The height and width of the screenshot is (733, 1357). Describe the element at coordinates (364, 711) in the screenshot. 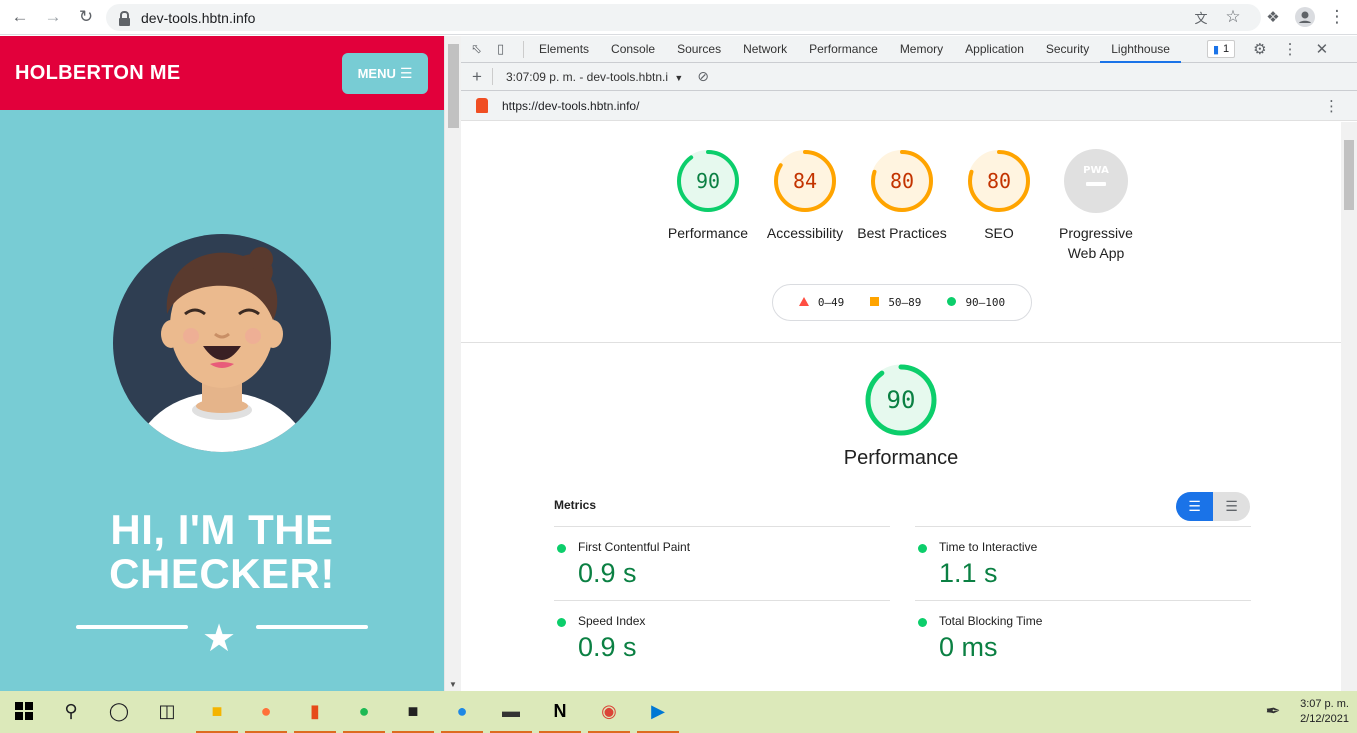

I see `spotify-icon: ●` at that location.